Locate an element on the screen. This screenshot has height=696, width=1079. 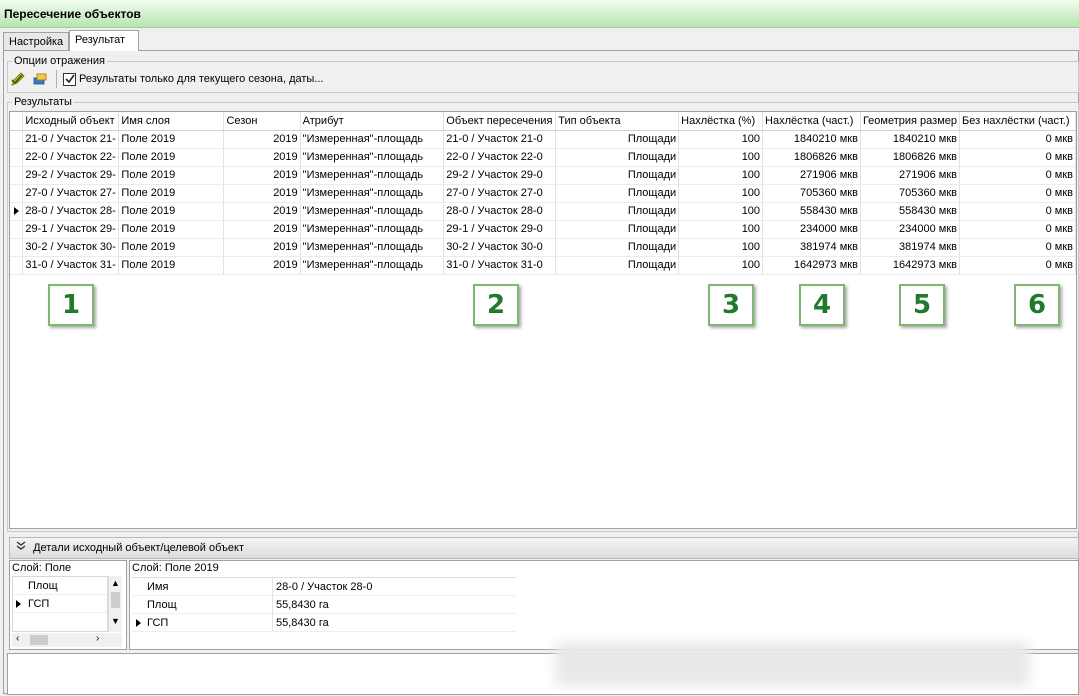
col-header-overlap-percent: Нахлёстка (%) is located at coordinates (721, 121).